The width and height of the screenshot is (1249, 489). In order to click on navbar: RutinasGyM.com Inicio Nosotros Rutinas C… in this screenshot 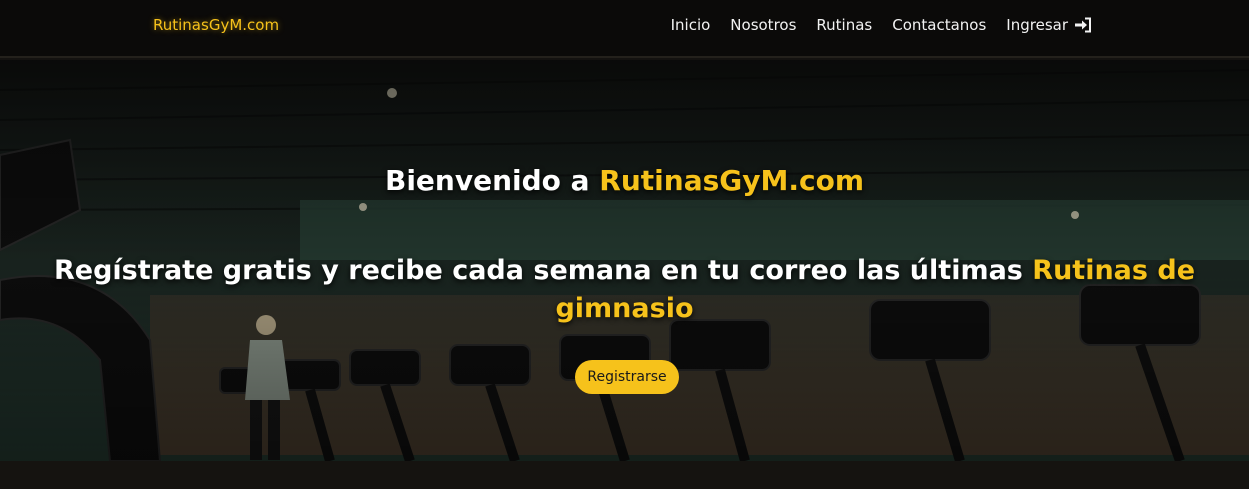, I will do `click(624, 29)`.